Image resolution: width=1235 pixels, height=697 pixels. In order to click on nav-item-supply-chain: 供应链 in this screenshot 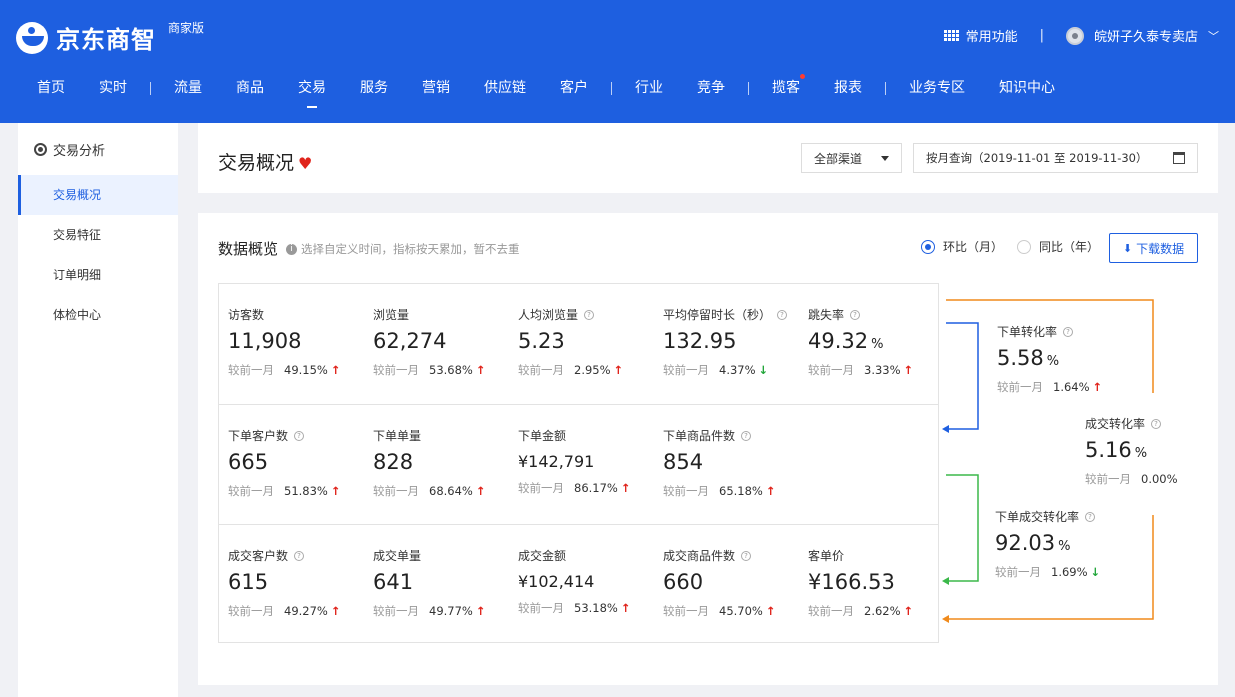, I will do `click(505, 88)`.